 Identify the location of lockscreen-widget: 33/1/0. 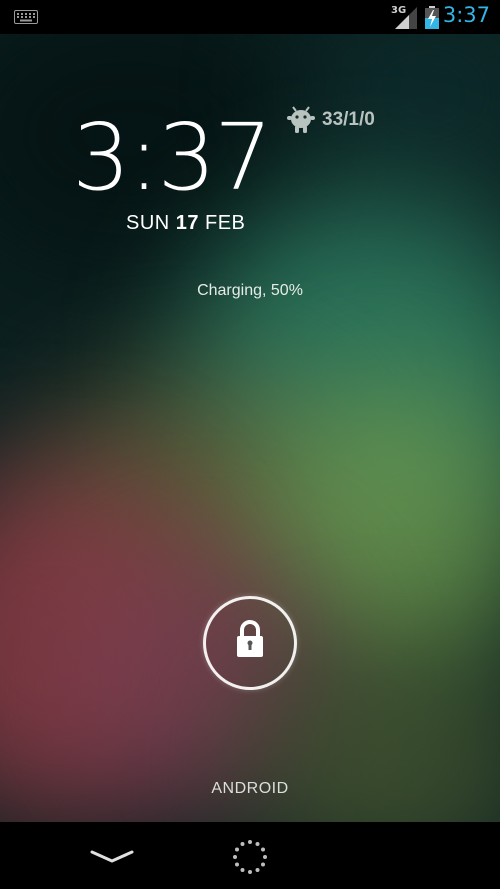
(330, 120).